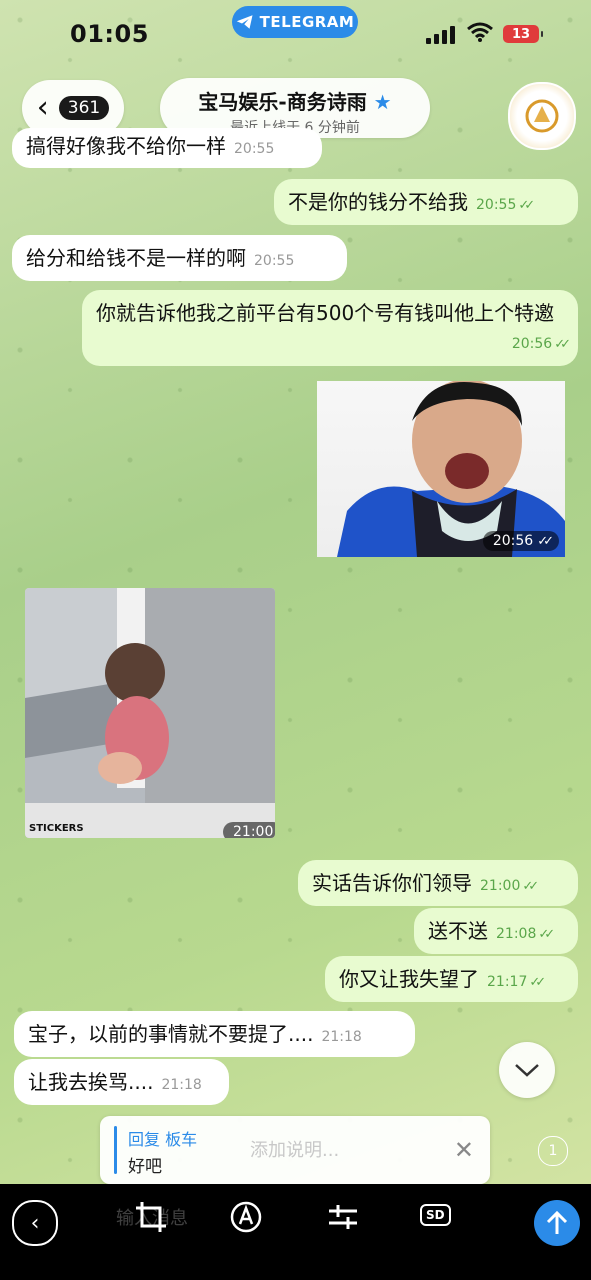 The width and height of the screenshot is (591, 1280). I want to click on editor-toolbar: 输入消息 ‹ SD, so click(295, 1232).